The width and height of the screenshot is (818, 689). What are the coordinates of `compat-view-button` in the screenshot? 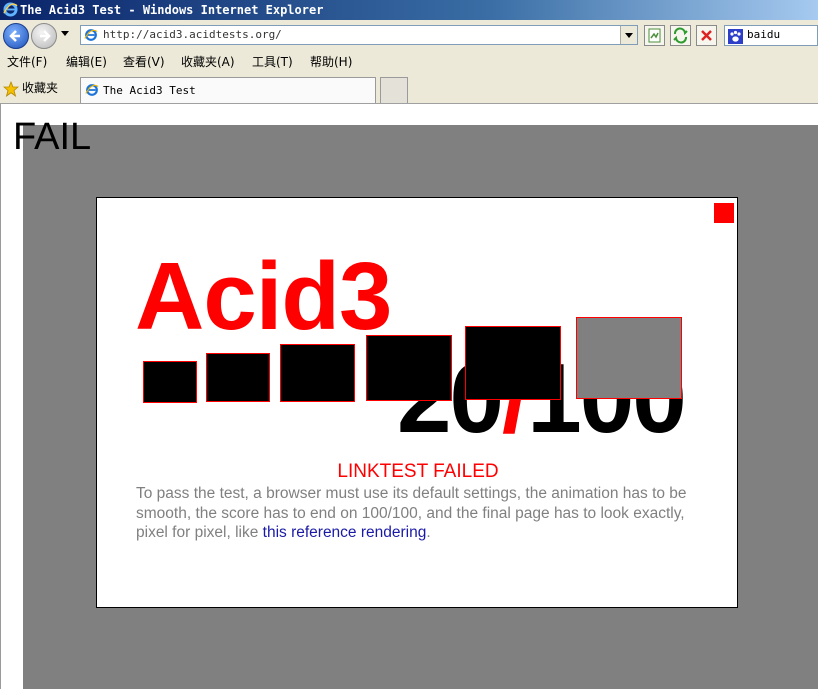 It's located at (654, 35).